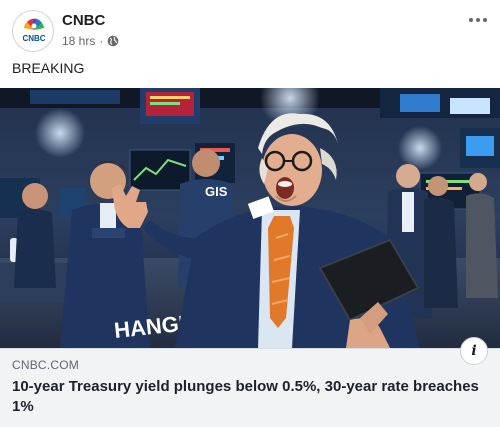  What do you see at coordinates (45, 365) in the screenshot?
I see `link-domain: CNBC.COM` at bounding box center [45, 365].